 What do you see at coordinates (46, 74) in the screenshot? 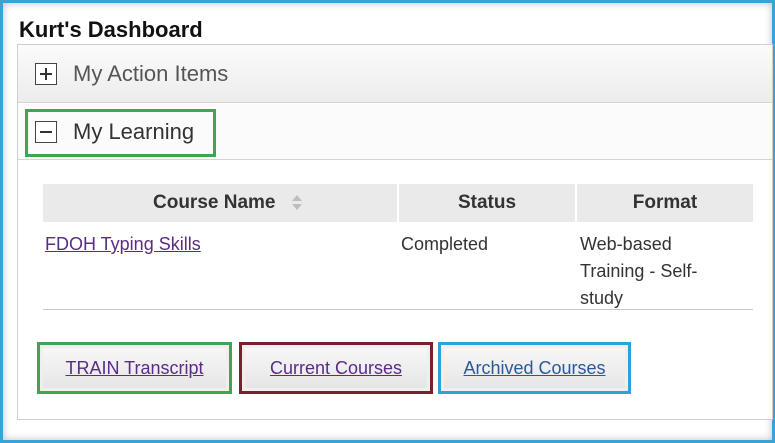
I see `plus-icon` at bounding box center [46, 74].